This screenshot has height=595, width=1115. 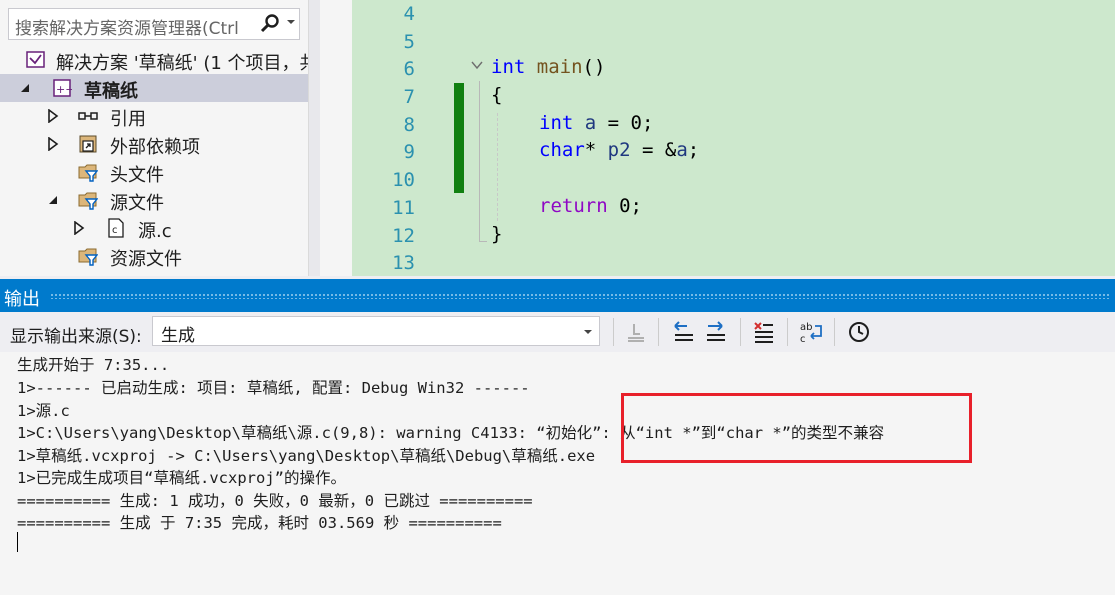 I want to click on code-line-8: int a = 0;, so click(x=596, y=123).